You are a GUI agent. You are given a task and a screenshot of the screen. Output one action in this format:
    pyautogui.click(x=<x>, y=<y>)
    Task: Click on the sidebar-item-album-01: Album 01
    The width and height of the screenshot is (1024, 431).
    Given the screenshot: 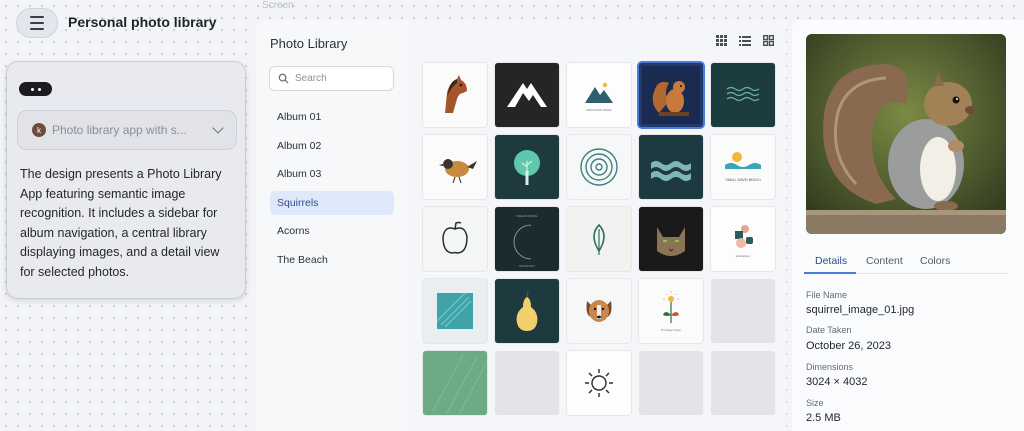 What is the action you would take?
    pyautogui.click(x=332, y=117)
    